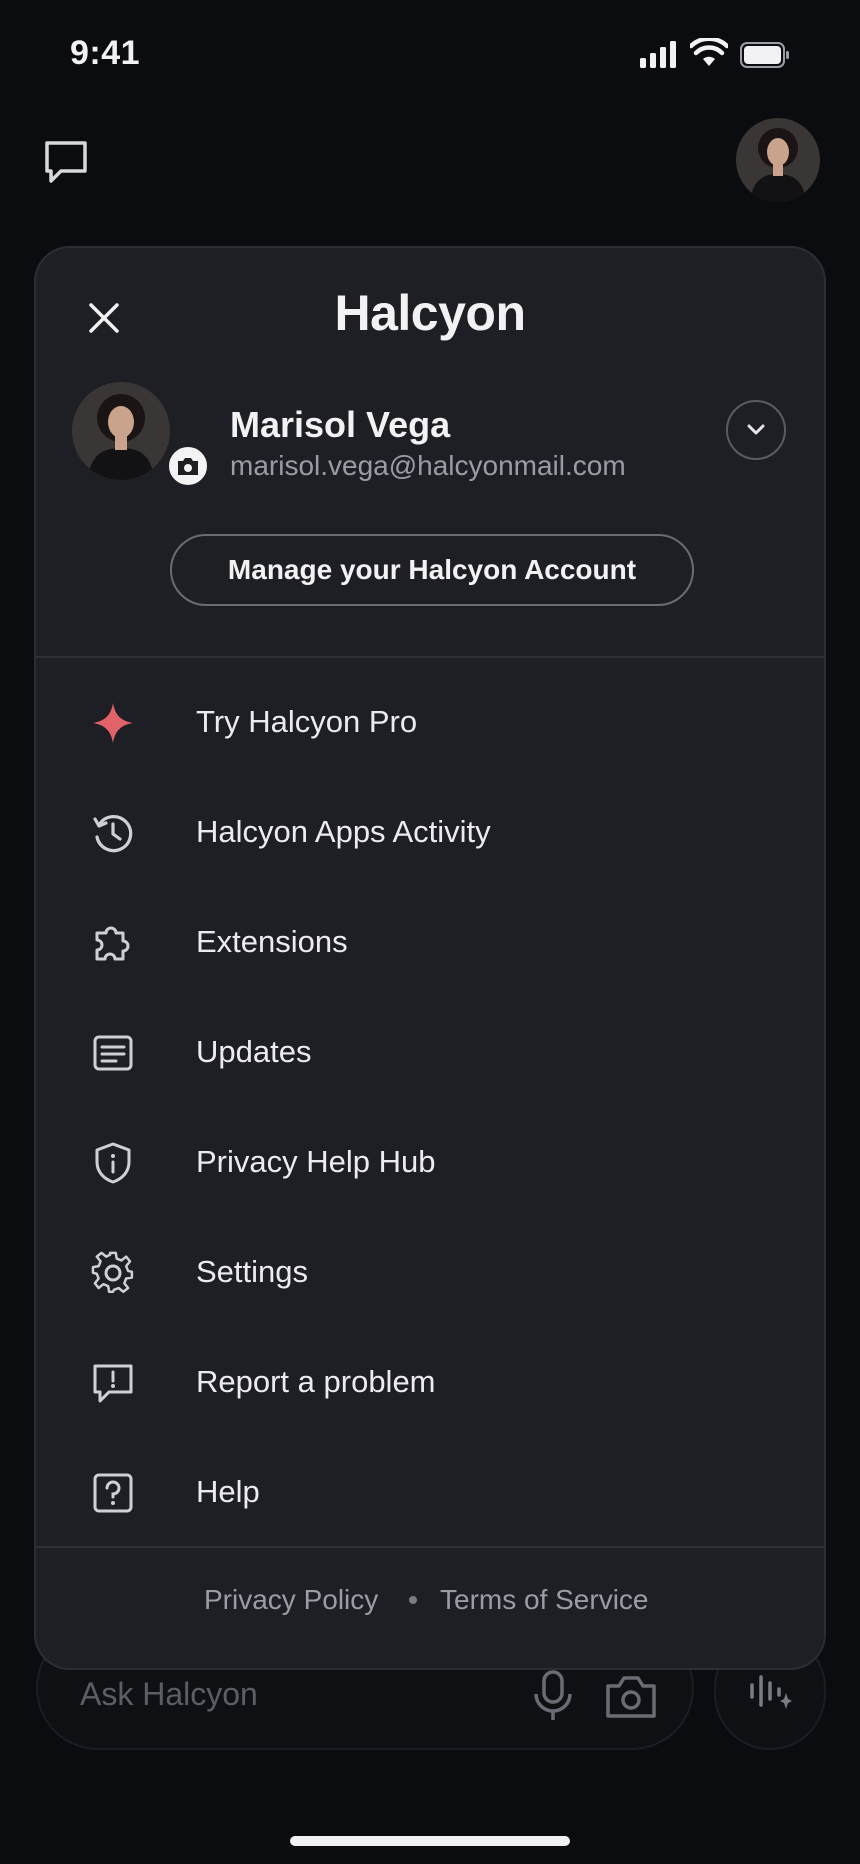 Image resolution: width=860 pixels, height=1864 pixels. I want to click on menu-item-label: Halcyon Apps Activity, so click(343, 831).